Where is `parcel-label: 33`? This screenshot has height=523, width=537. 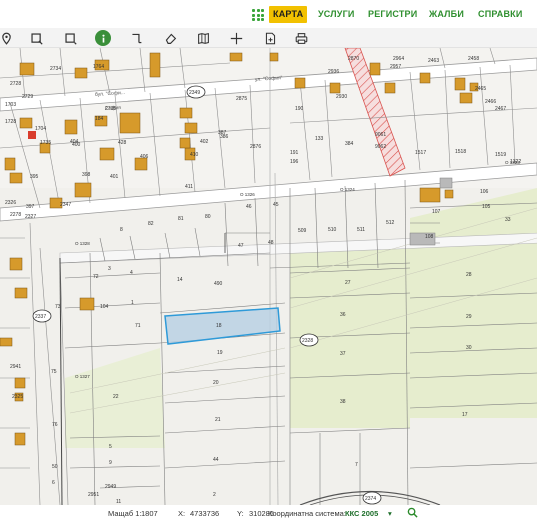 parcel-label: 33 is located at coordinates (508, 220).